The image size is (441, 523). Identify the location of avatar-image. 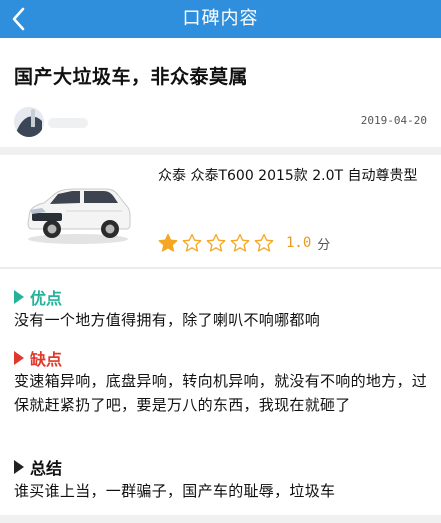
(29, 122).